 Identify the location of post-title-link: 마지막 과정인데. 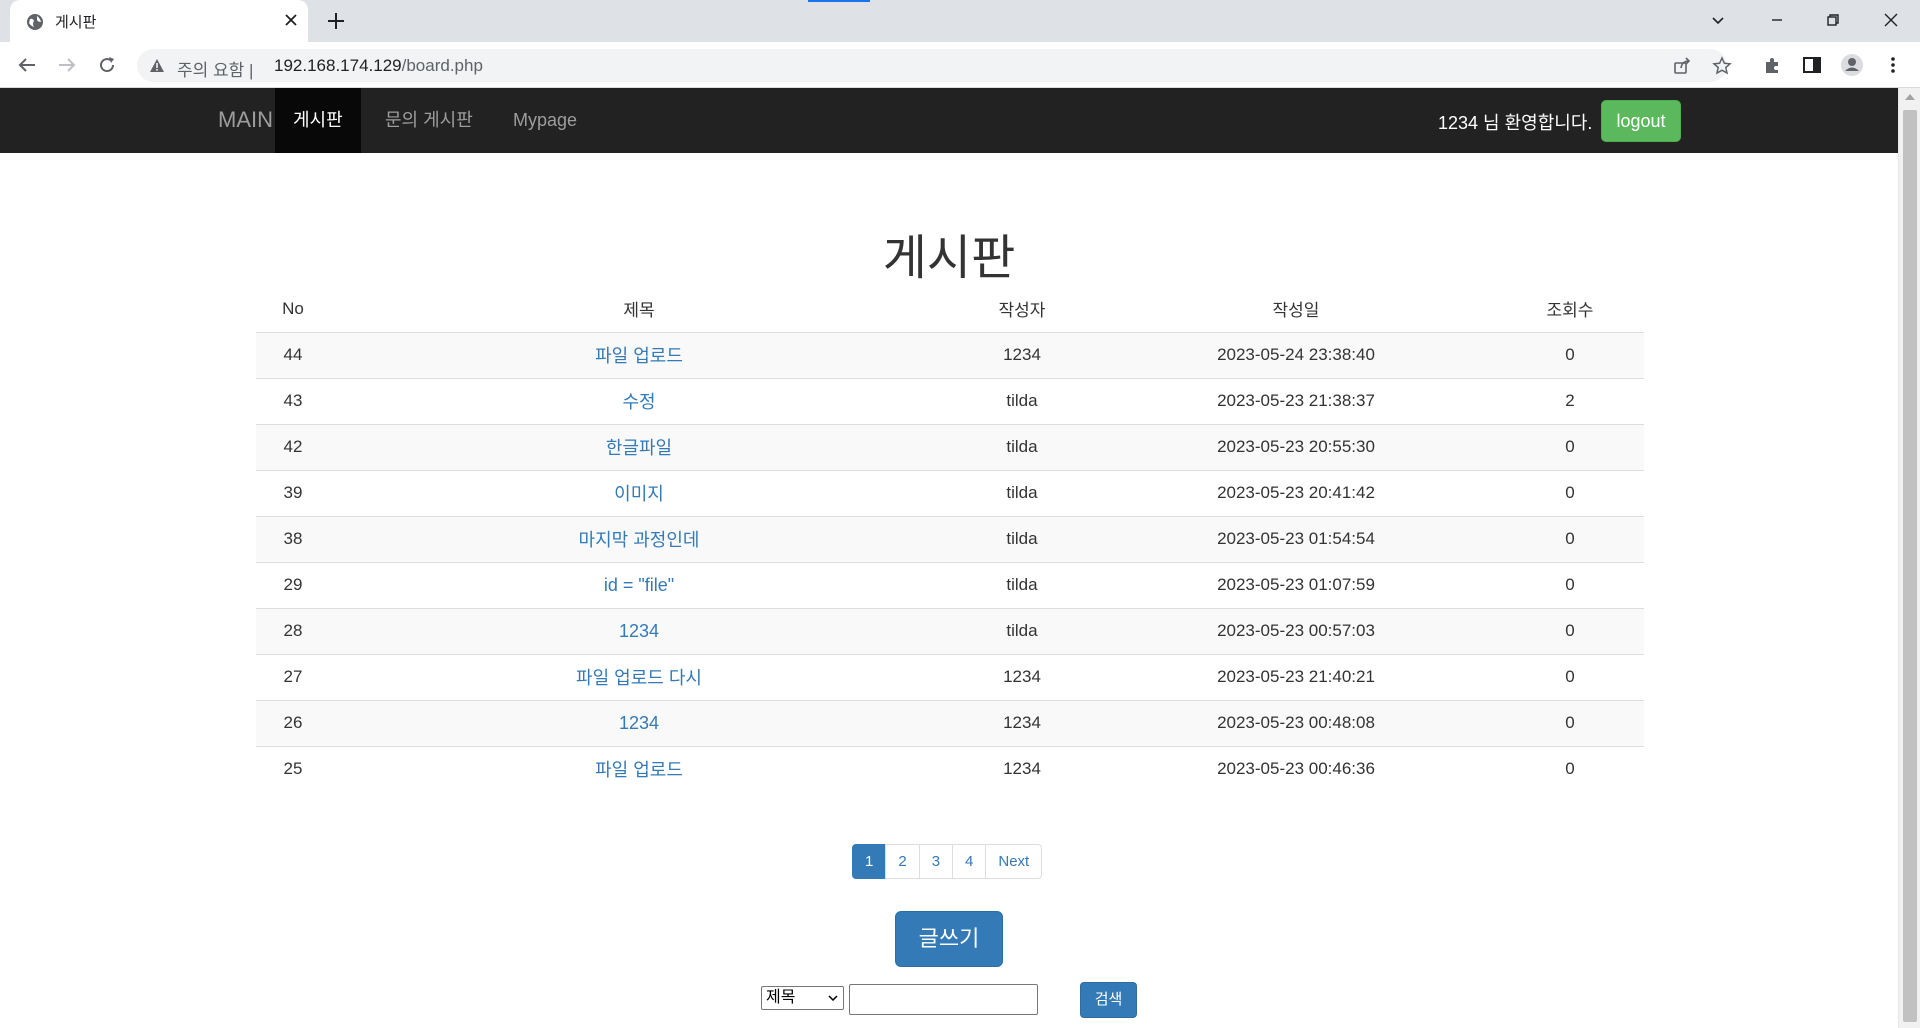
(639, 540).